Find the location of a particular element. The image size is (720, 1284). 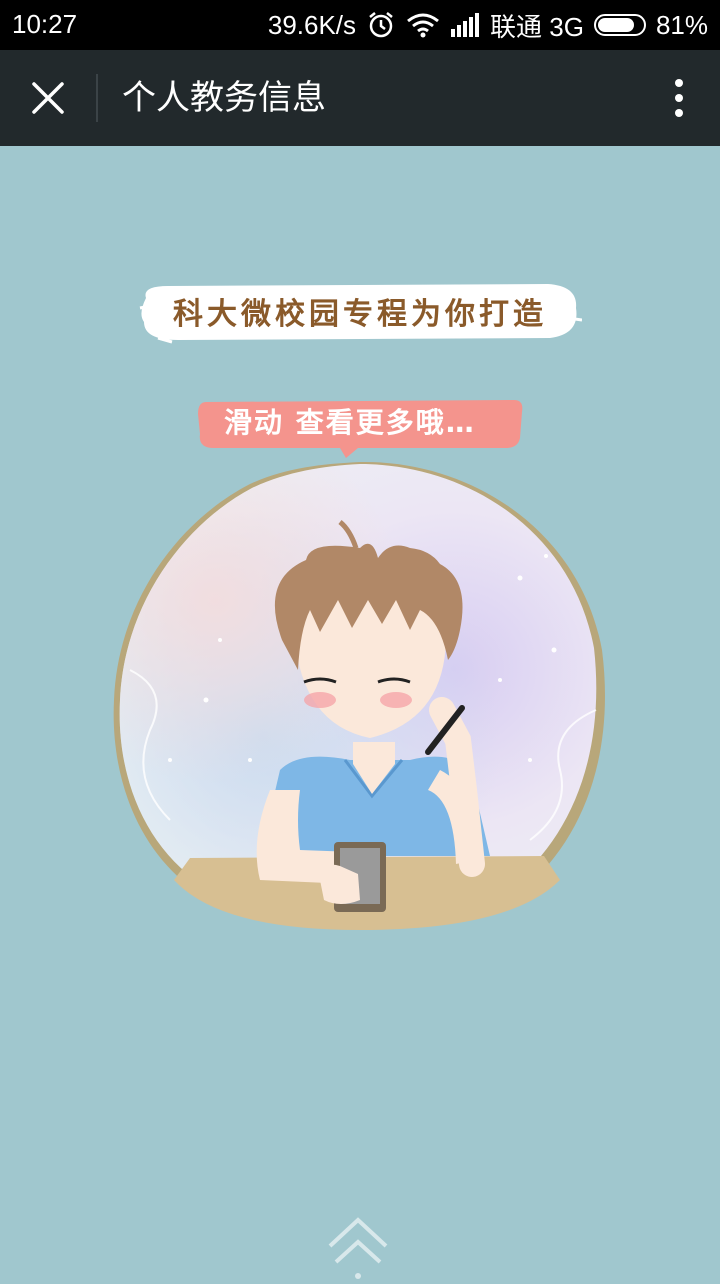

battery-fill is located at coordinates (615, 25).